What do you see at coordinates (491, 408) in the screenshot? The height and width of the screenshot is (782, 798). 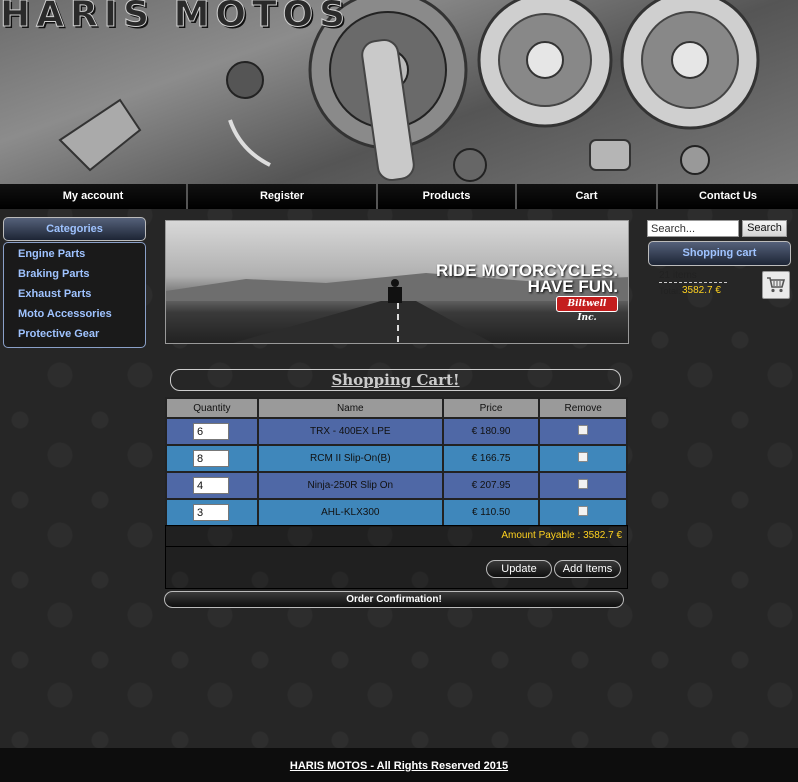 I see `column-price: Price` at bounding box center [491, 408].